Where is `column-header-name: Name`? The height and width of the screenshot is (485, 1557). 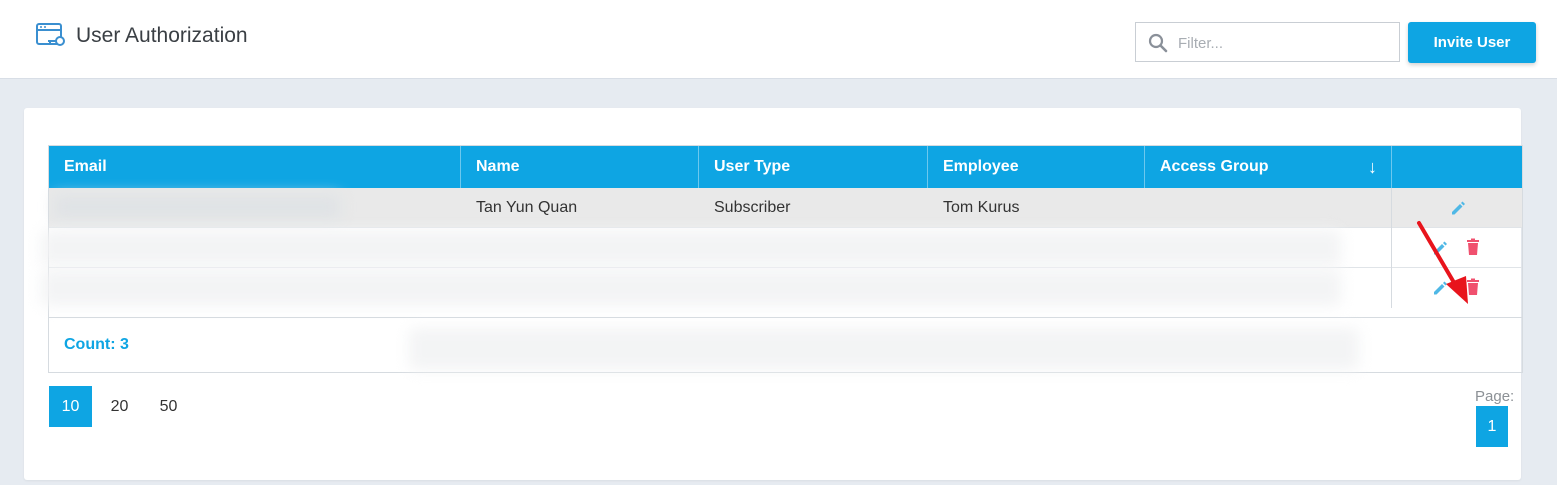
column-header-name: Name is located at coordinates (580, 167).